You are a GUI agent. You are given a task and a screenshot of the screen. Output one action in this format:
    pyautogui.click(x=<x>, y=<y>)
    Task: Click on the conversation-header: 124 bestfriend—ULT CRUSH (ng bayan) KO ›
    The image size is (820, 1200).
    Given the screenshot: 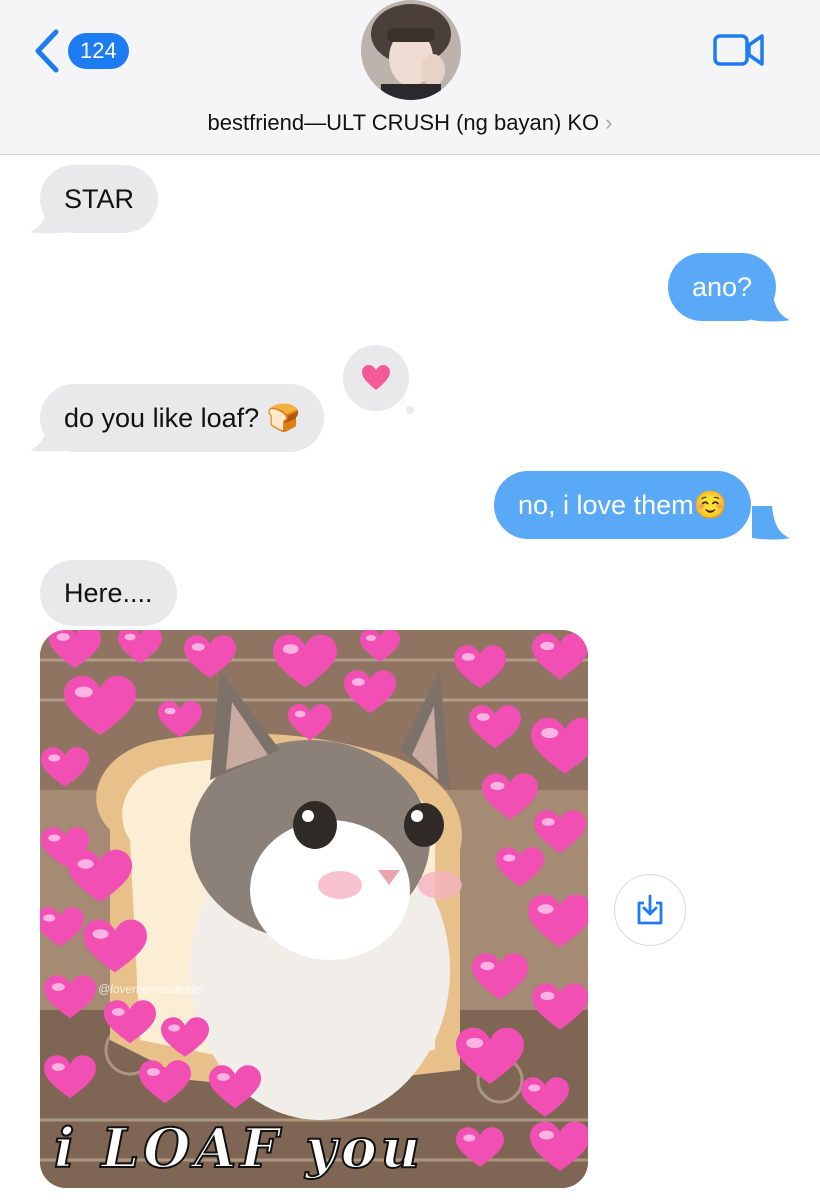 What is the action you would take?
    pyautogui.click(x=410, y=77)
    